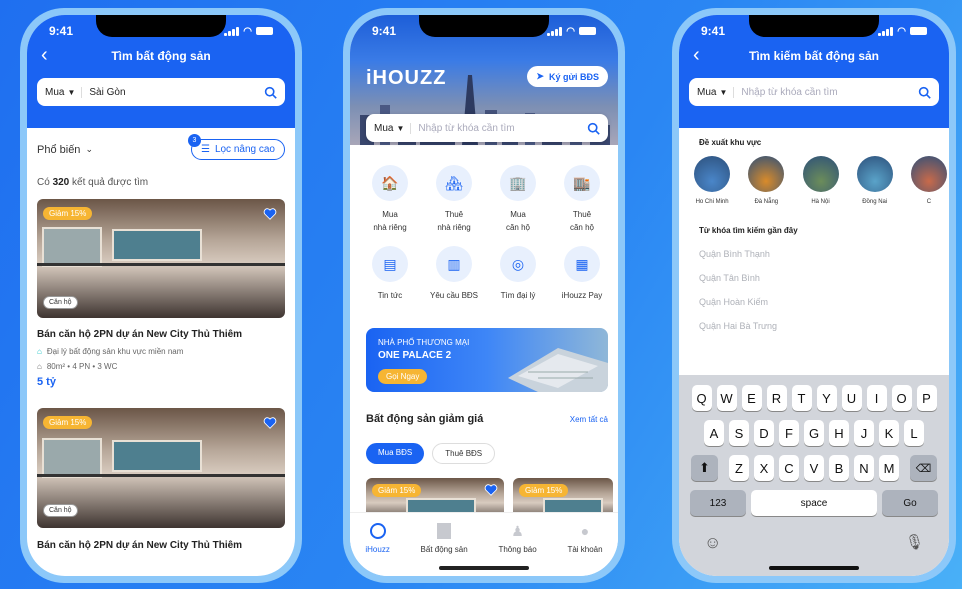  What do you see at coordinates (72, 247) in the screenshot?
I see `window` at bounding box center [72, 247].